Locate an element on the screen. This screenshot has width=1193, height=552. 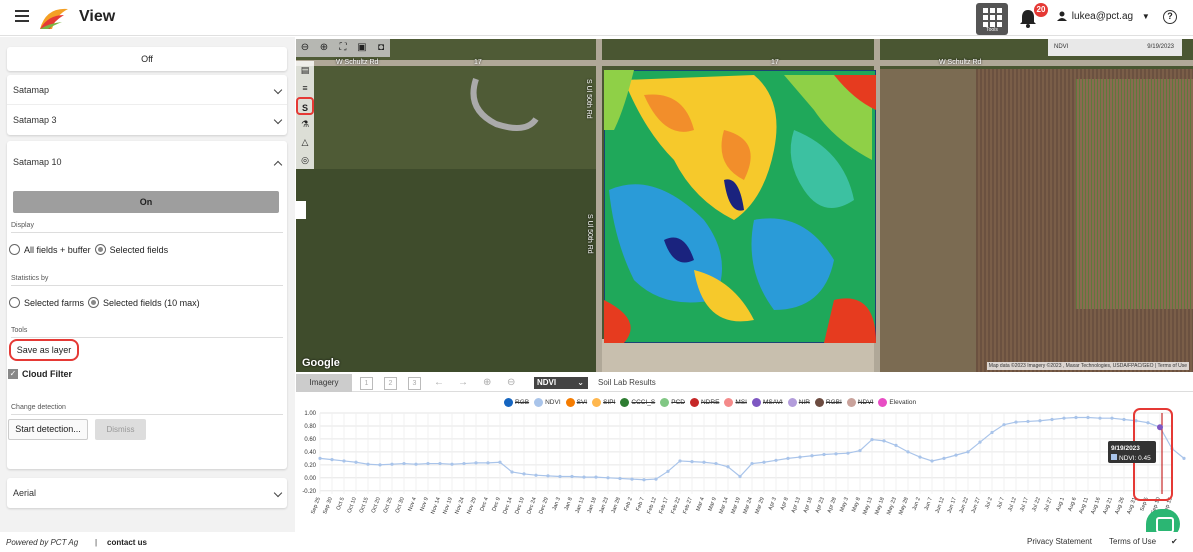
satamap3-row: Satamap 3 is located at coordinates (147, 120).